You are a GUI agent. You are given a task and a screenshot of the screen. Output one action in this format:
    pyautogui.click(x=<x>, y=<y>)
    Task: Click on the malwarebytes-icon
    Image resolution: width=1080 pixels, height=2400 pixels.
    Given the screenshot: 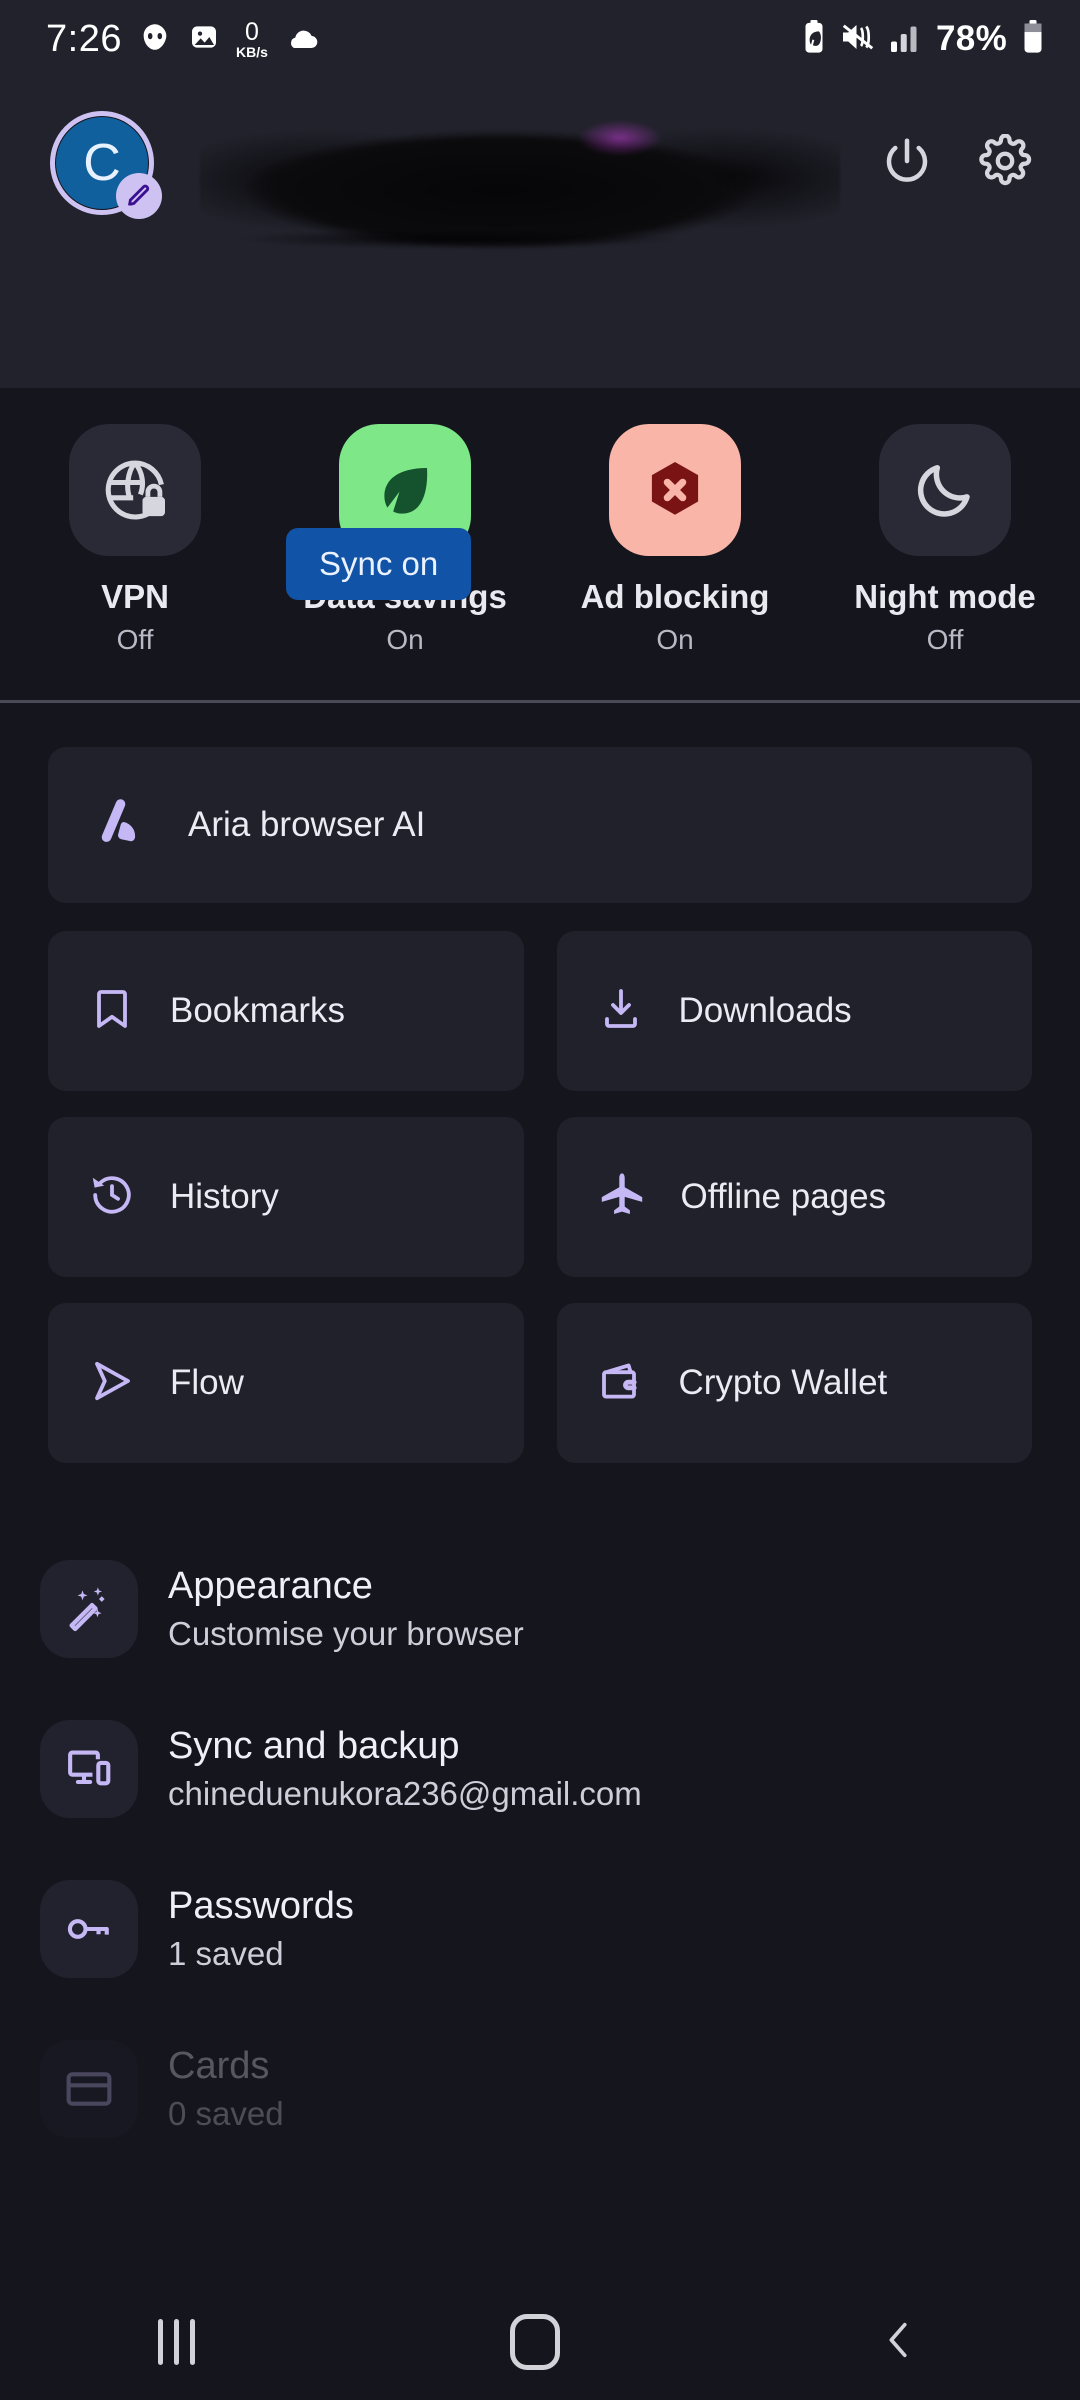 What is the action you would take?
    pyautogui.click(x=155, y=39)
    